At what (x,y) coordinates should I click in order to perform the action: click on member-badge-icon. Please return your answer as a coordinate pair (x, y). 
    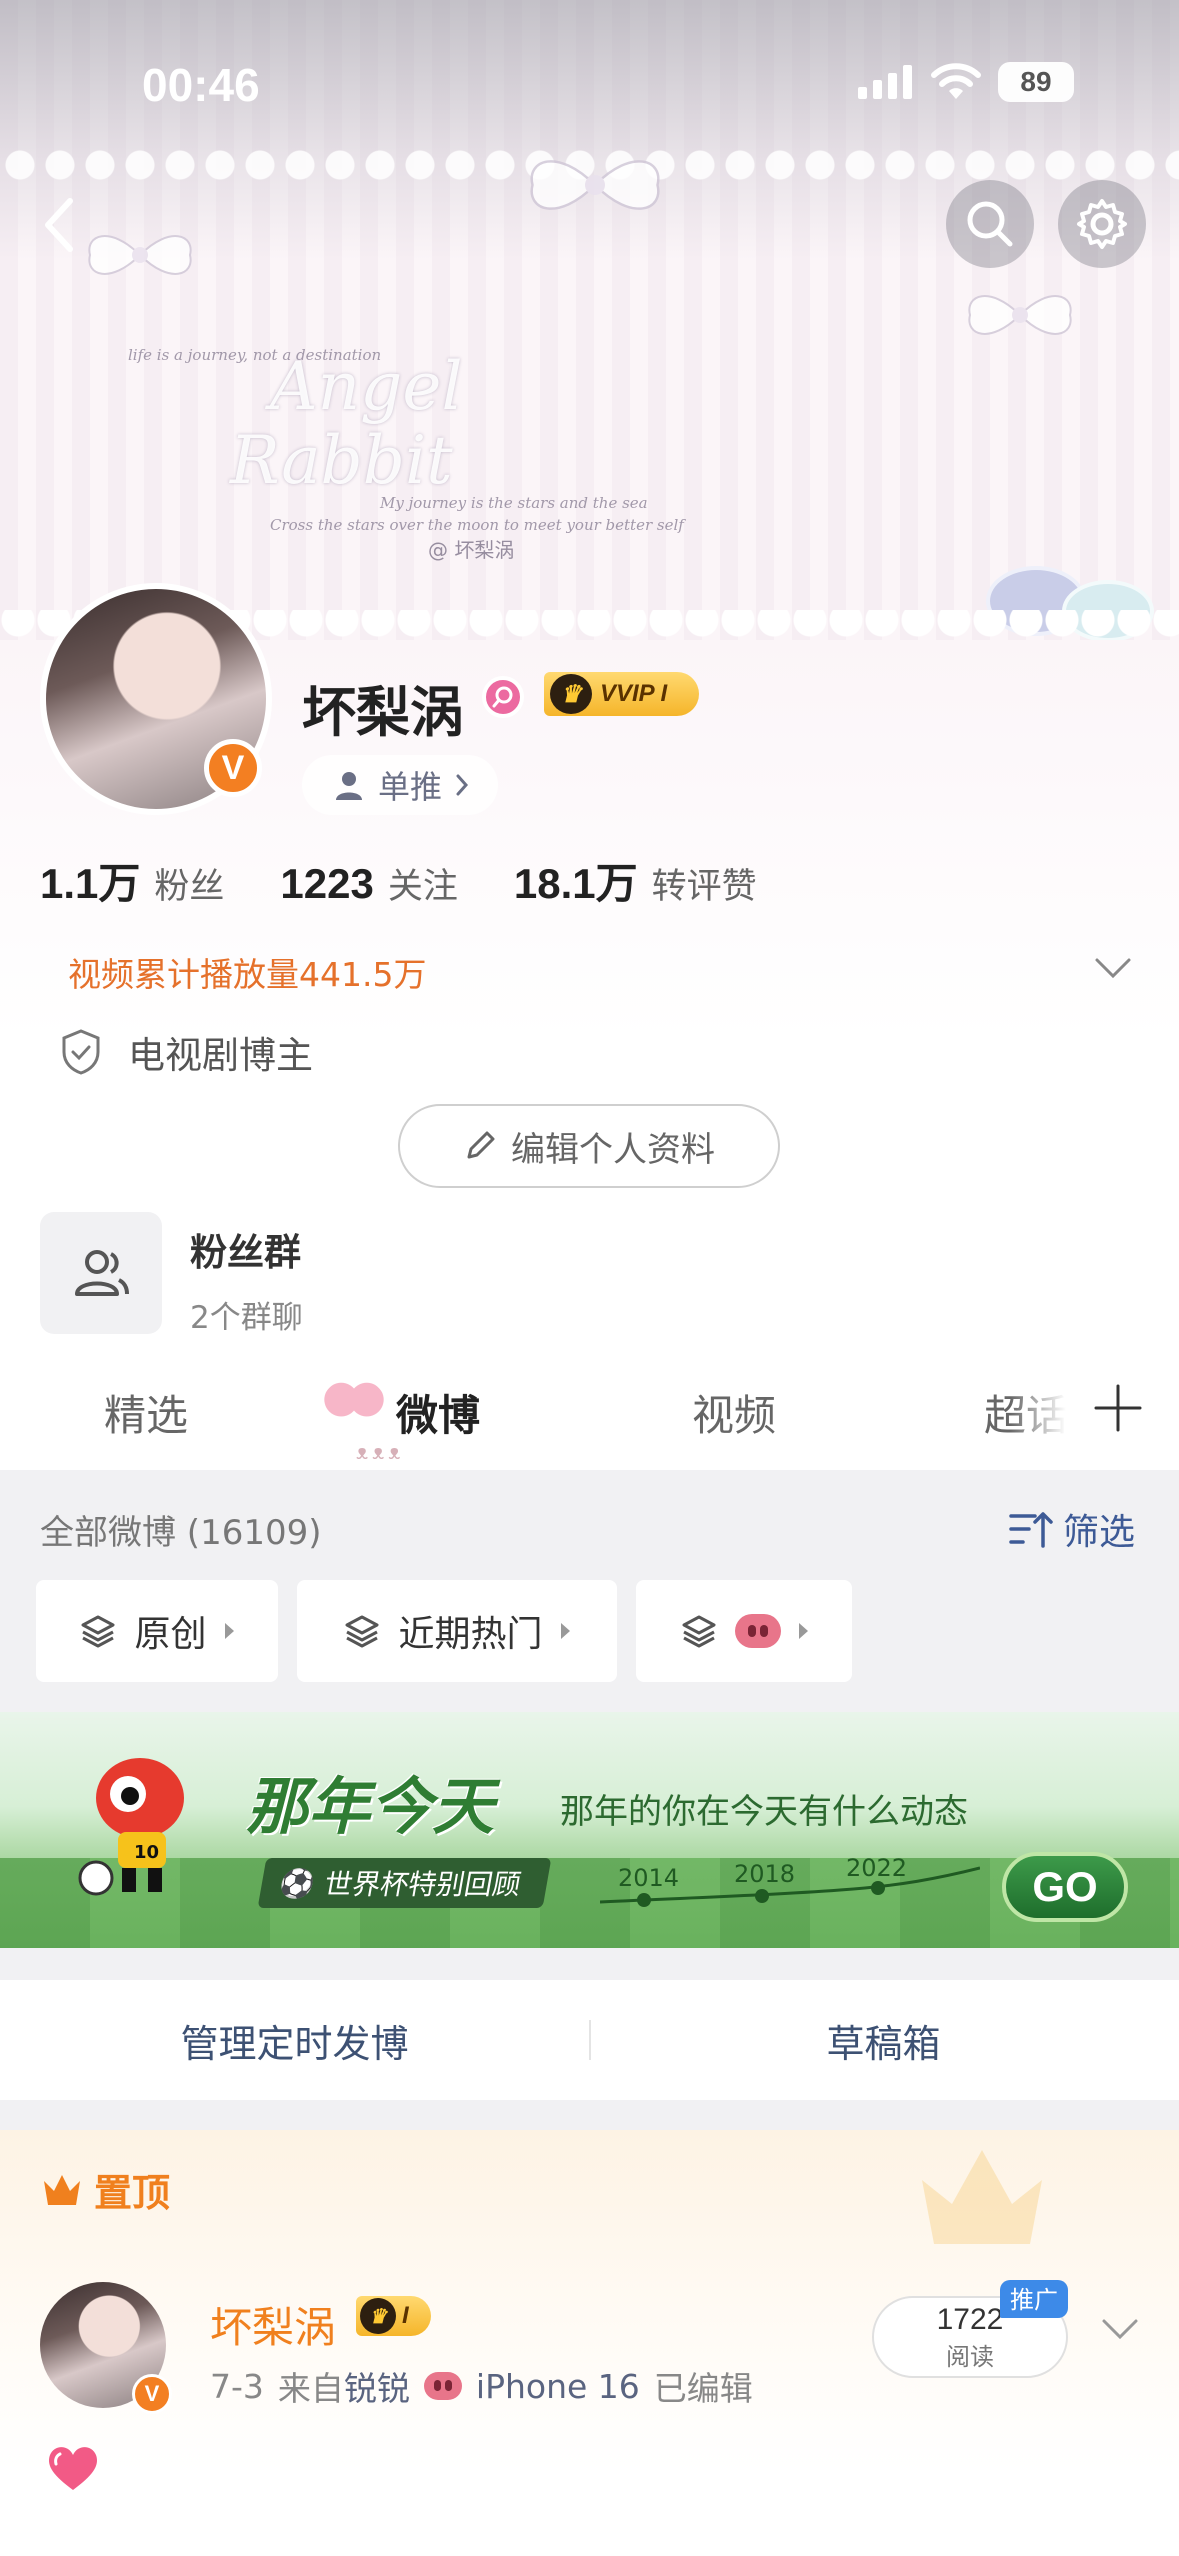
    Looking at the image, I should click on (503, 697).